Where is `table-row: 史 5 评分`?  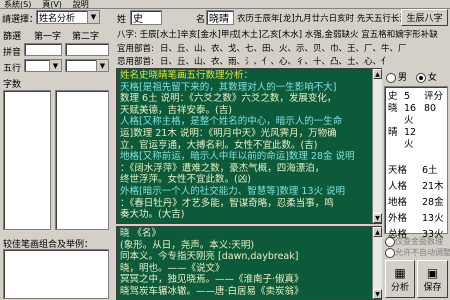 table-row: 史 5 评分 is located at coordinates (416, 97).